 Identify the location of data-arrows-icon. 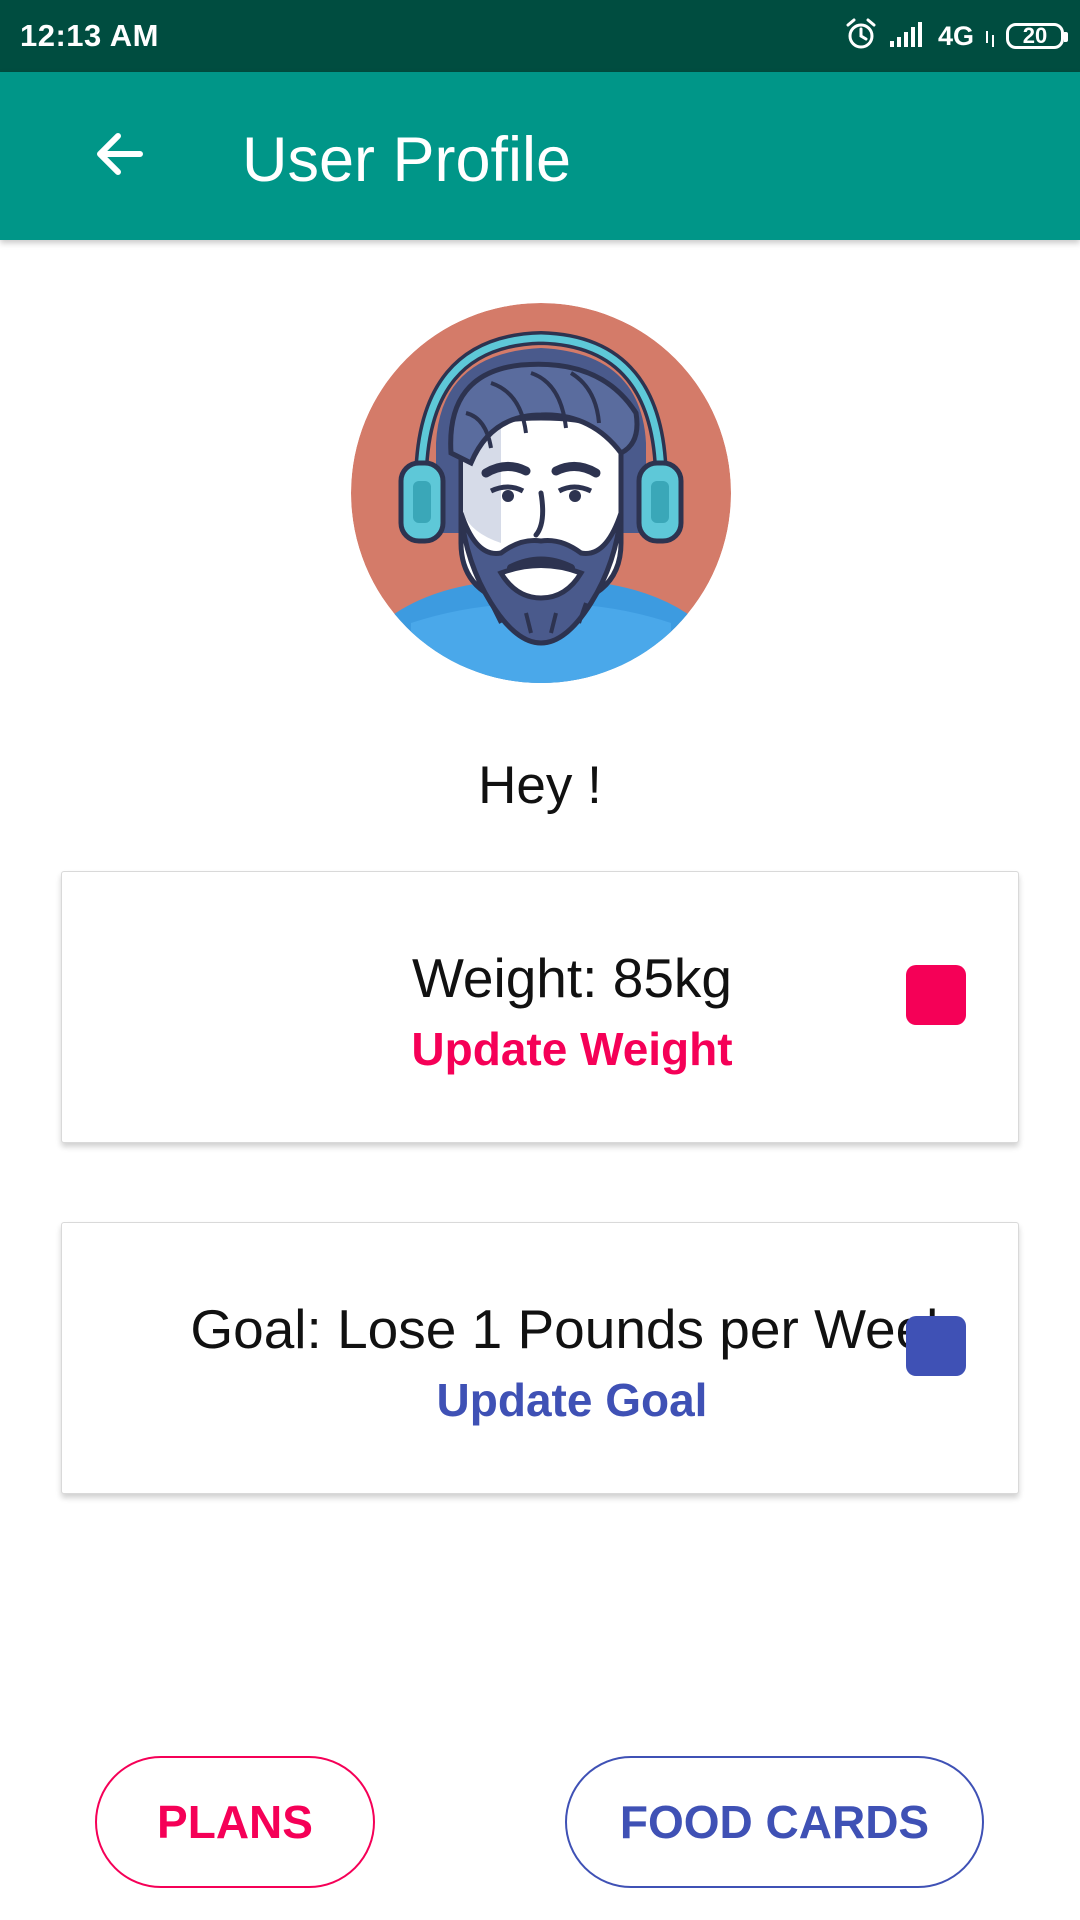
(990, 36).